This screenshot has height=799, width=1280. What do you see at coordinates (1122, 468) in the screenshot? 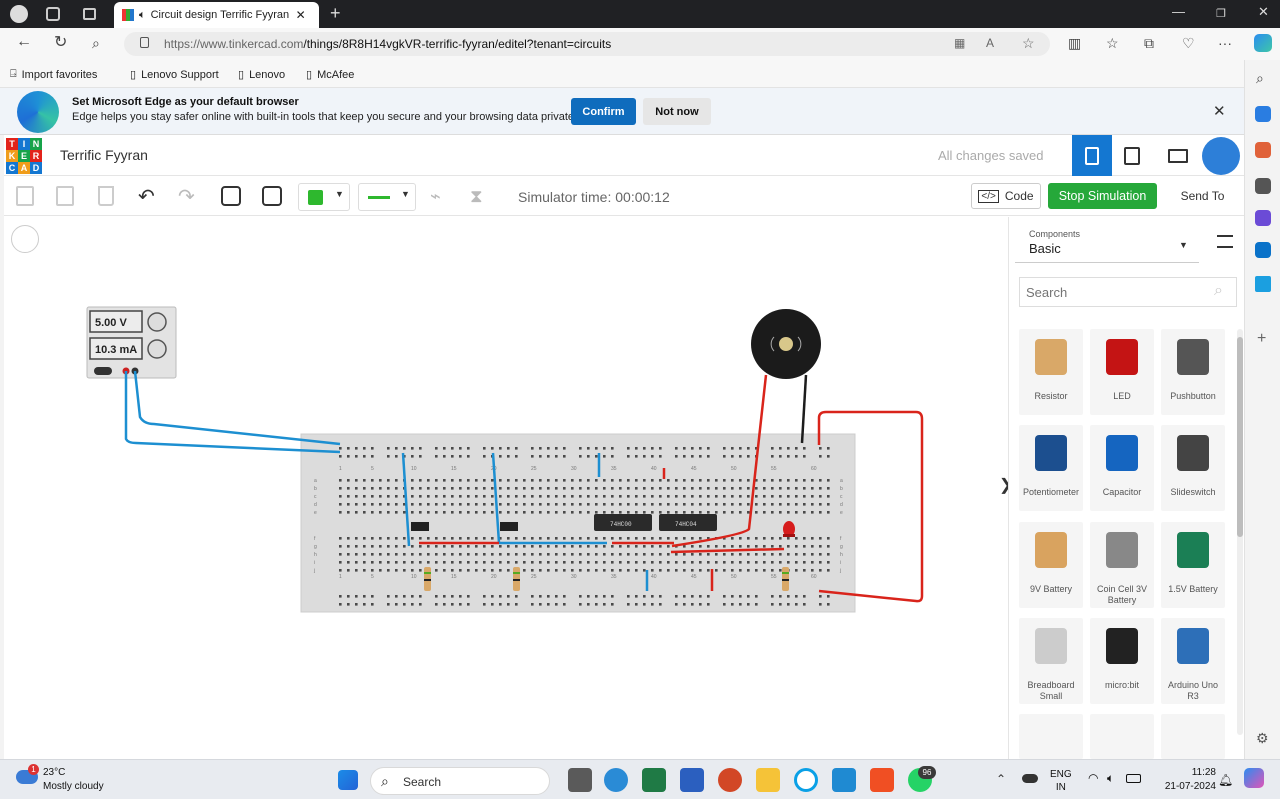
I see `component-capacitor: Capacitor` at bounding box center [1122, 468].